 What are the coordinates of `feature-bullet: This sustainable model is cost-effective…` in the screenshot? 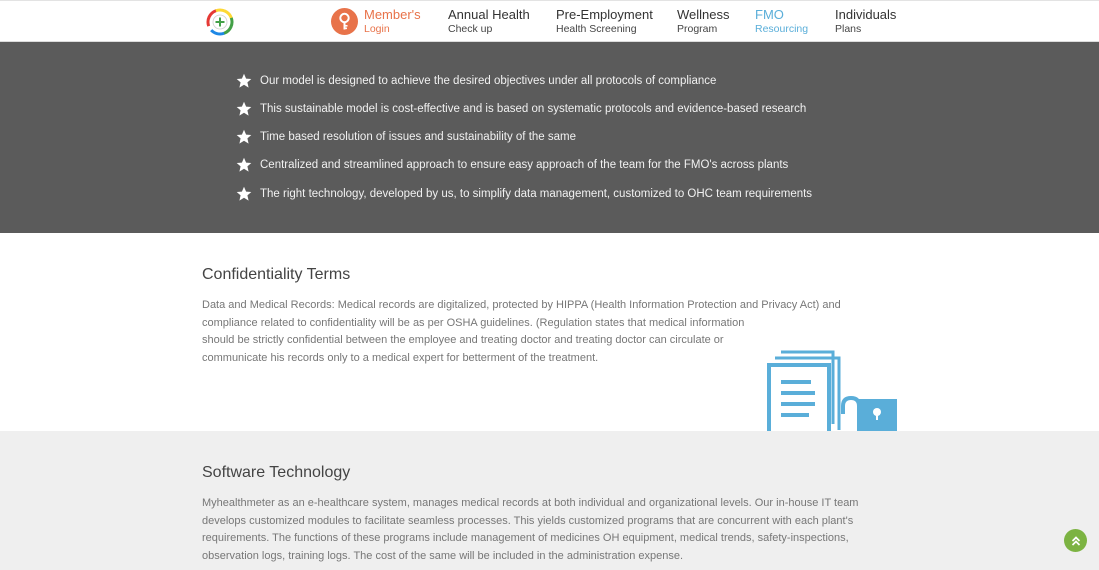 It's located at (521, 109).